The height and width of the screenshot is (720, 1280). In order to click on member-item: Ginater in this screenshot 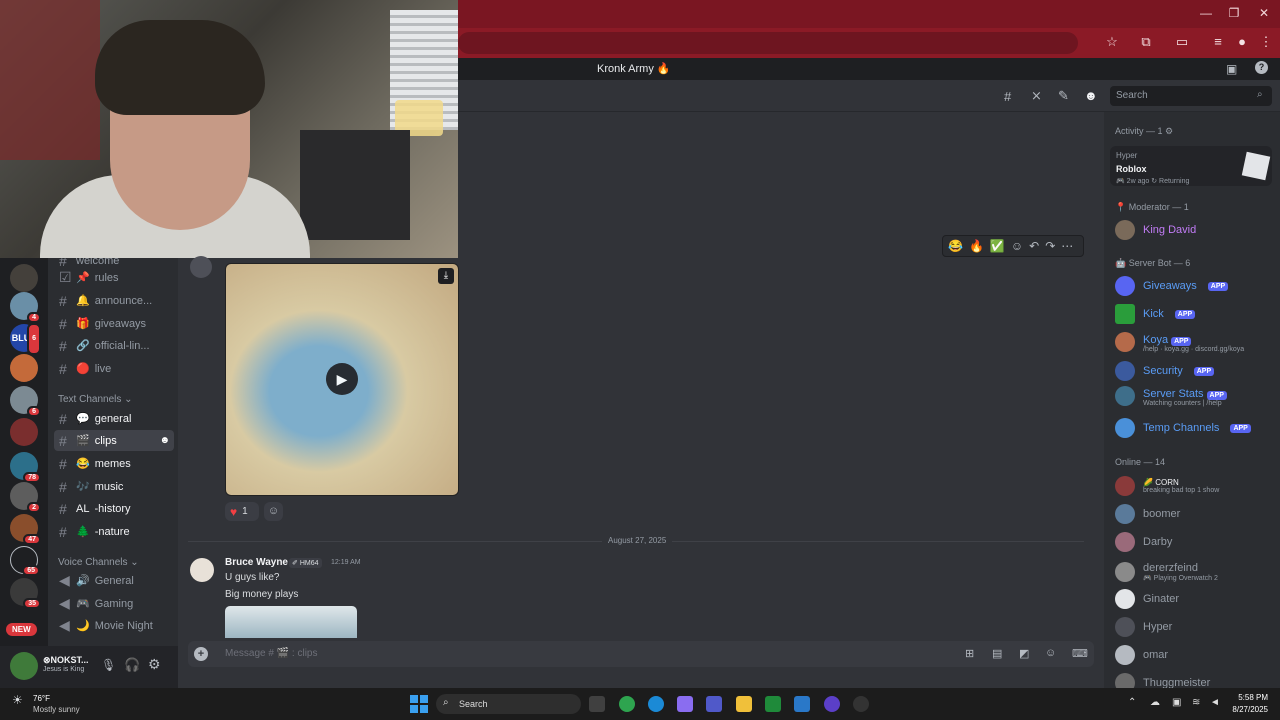, I will do `click(1147, 599)`.